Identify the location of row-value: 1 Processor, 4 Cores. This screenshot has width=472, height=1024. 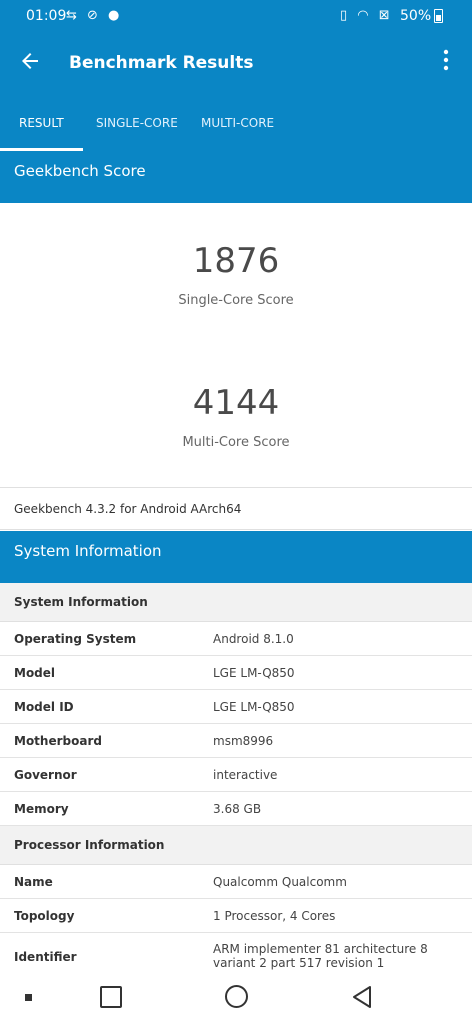
(274, 916).